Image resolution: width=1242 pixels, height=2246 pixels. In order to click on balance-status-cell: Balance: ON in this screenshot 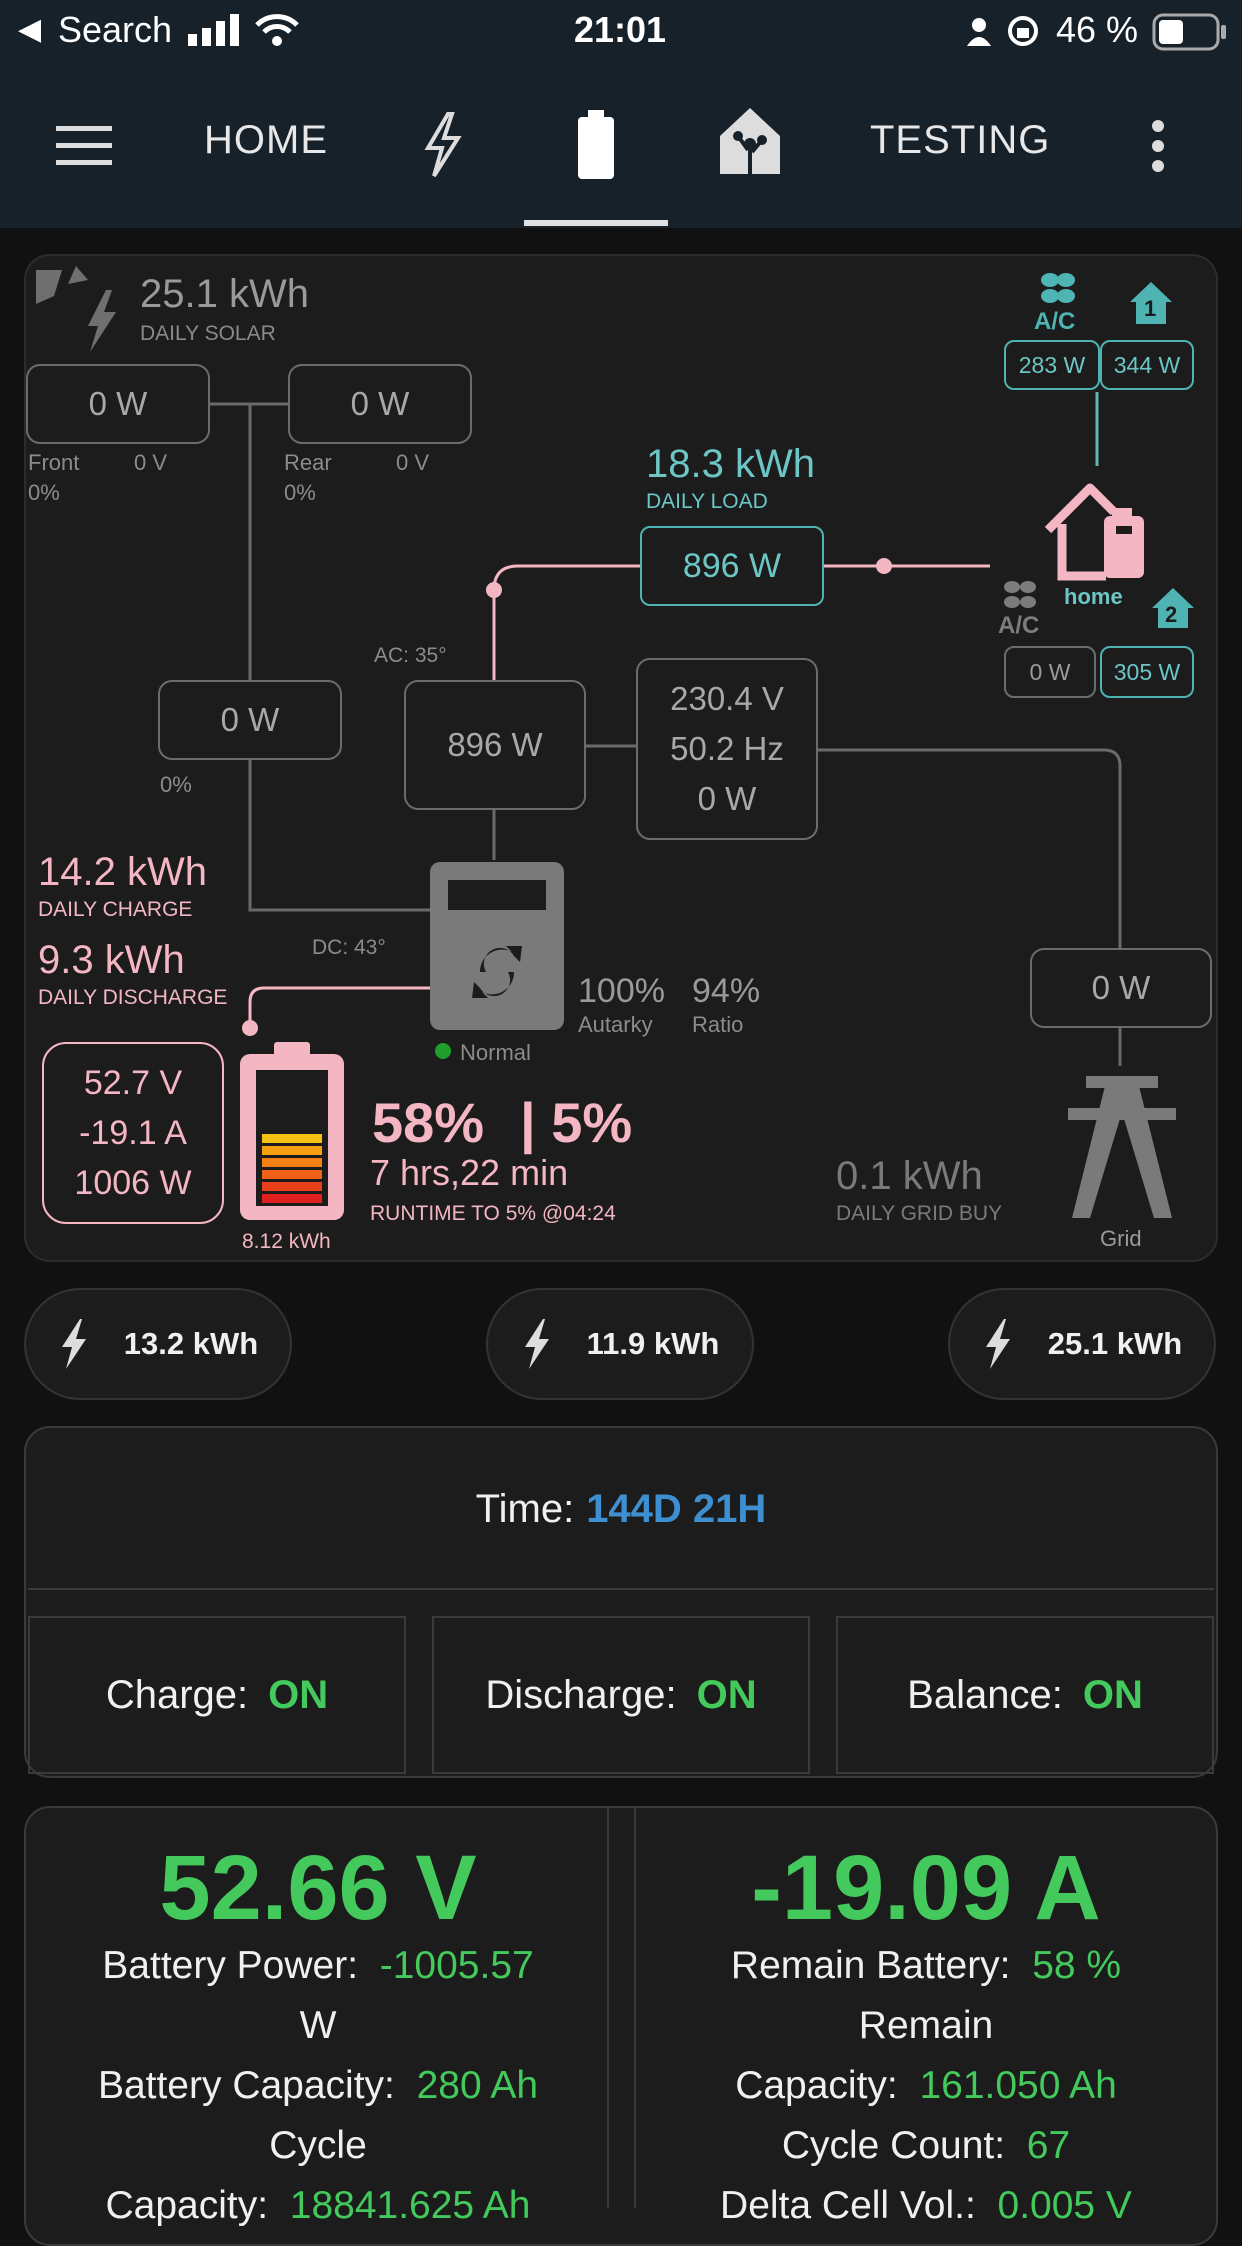, I will do `click(1025, 1695)`.